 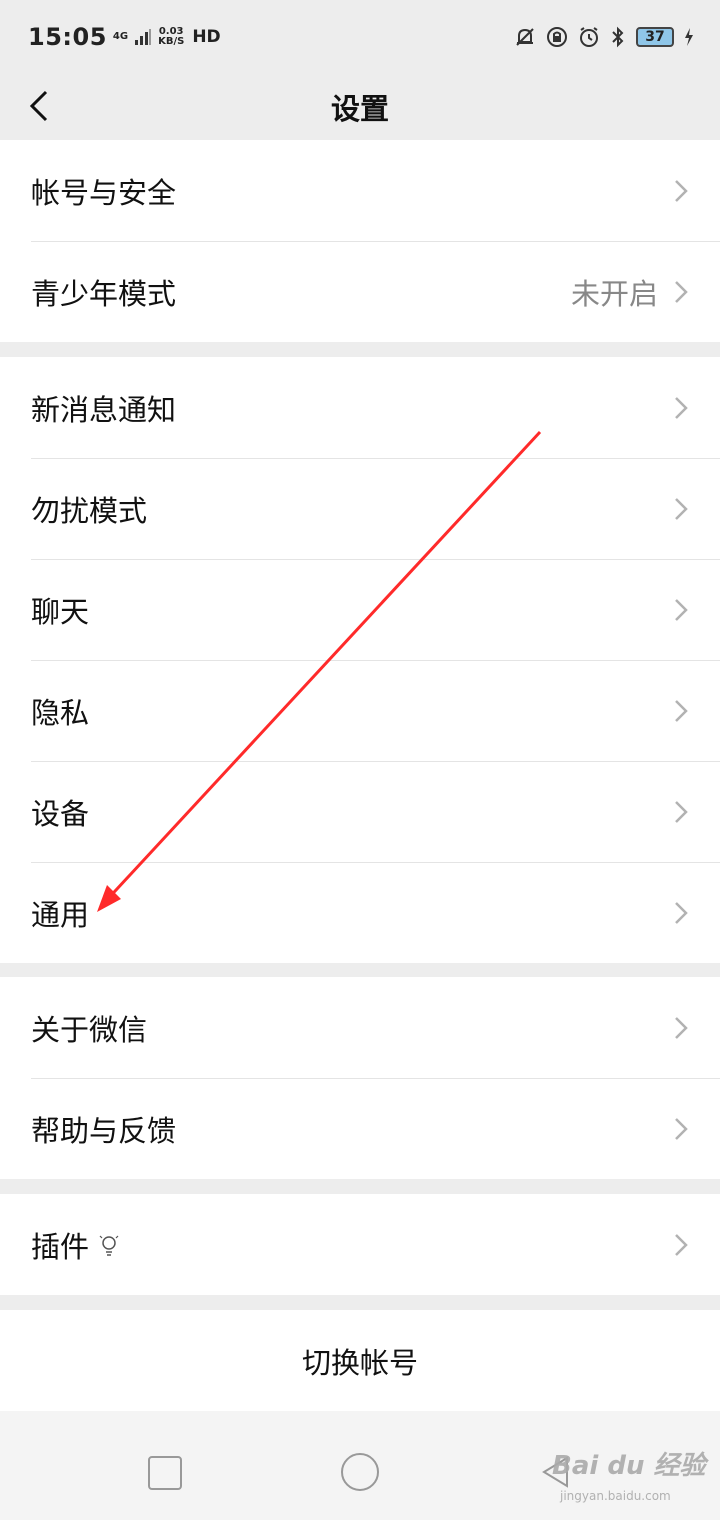 I want to click on settings-item-plugins: 插件, so click(x=360, y=1244).